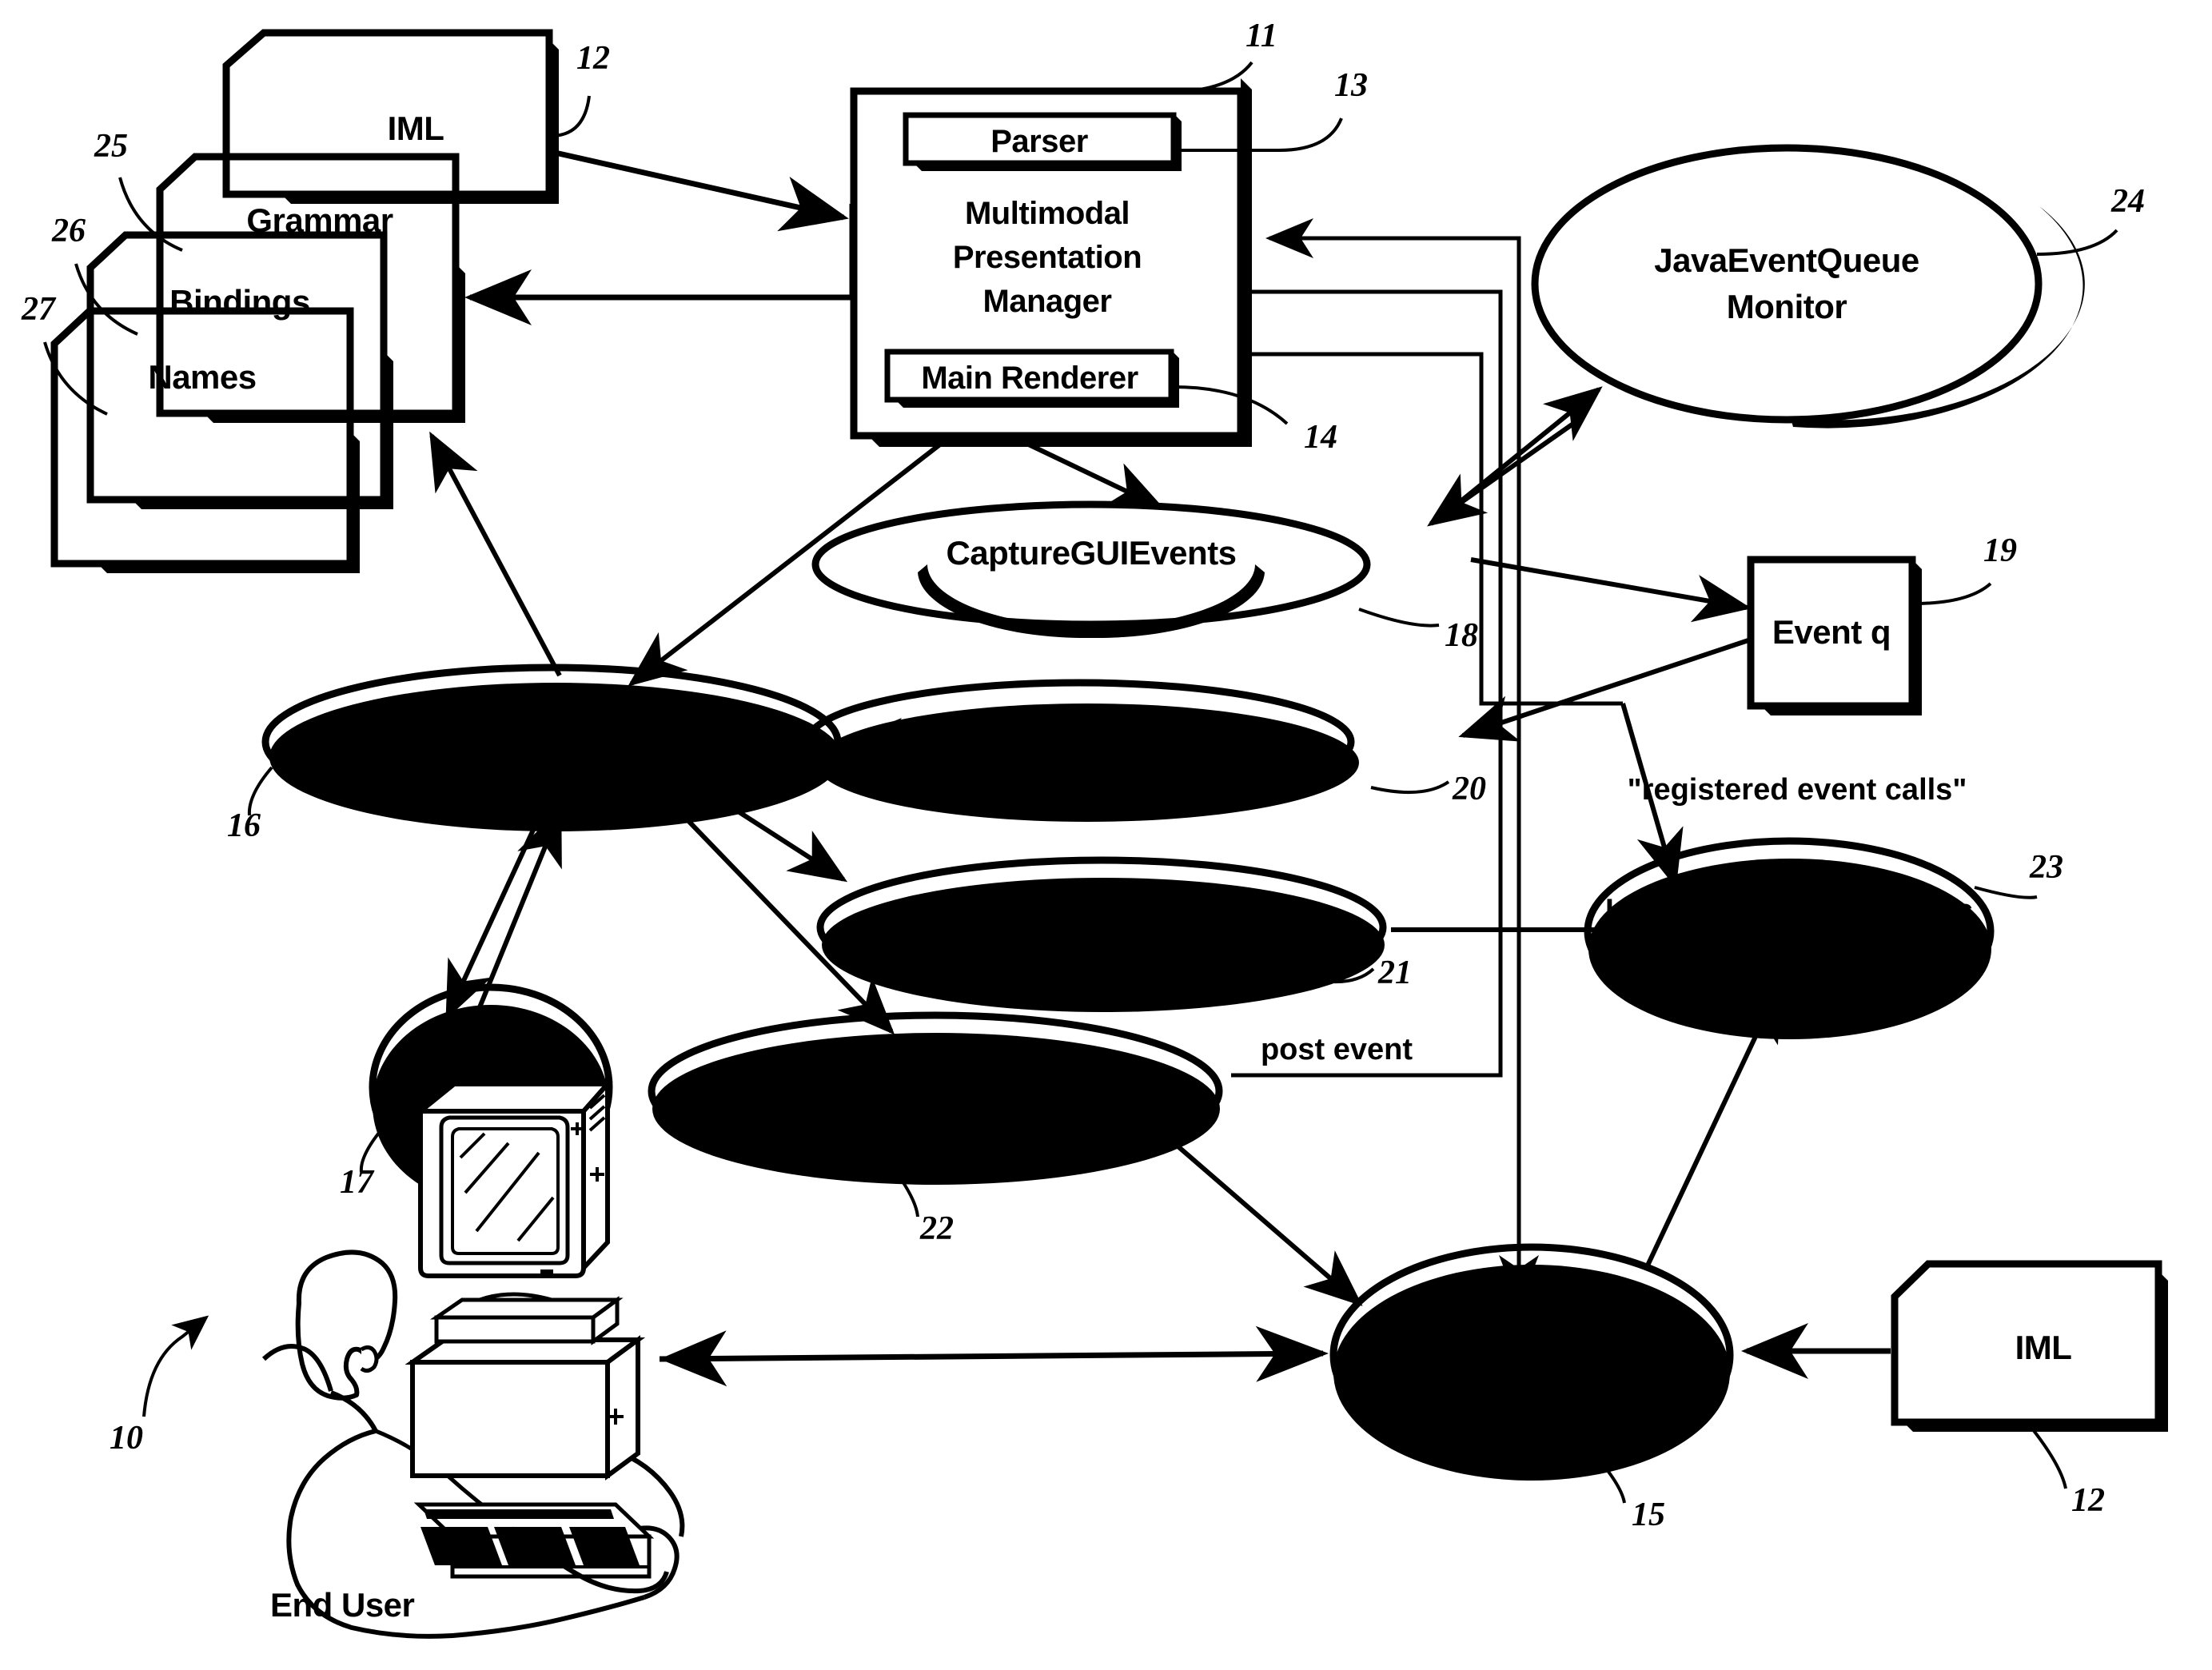  Describe the element at coordinates (2046, 868) in the screenshot. I see `ref-23: 23` at that location.